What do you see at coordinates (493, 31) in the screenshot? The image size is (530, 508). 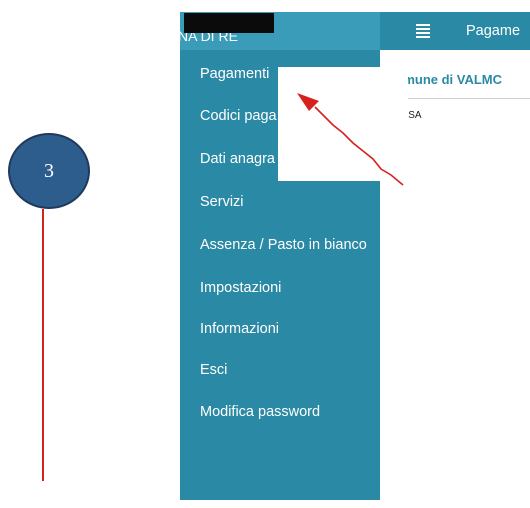 I see `app-bar-title: Pagame` at bounding box center [493, 31].